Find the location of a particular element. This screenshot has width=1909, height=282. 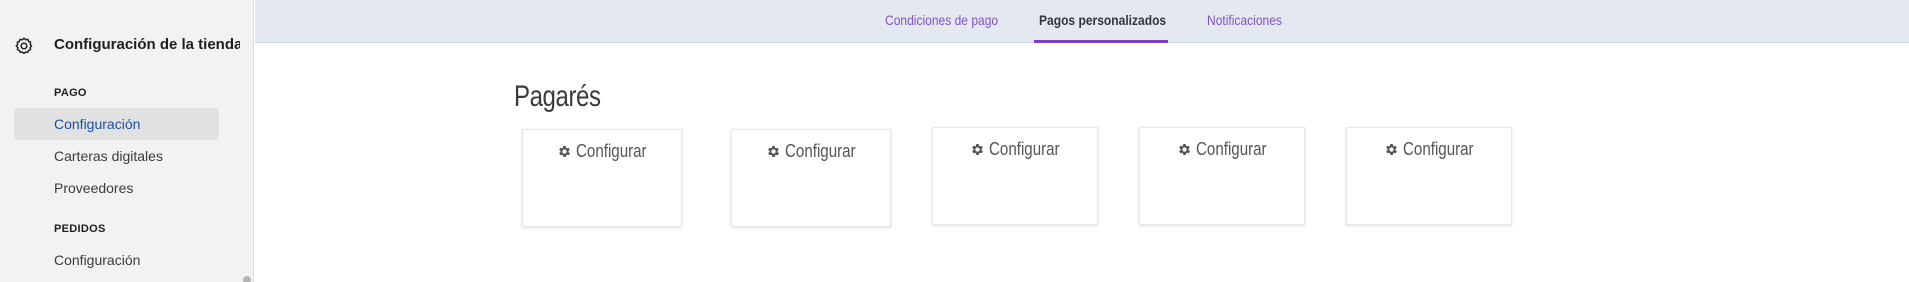

tab-notifications: Notificaciones is located at coordinates (1244, 21).